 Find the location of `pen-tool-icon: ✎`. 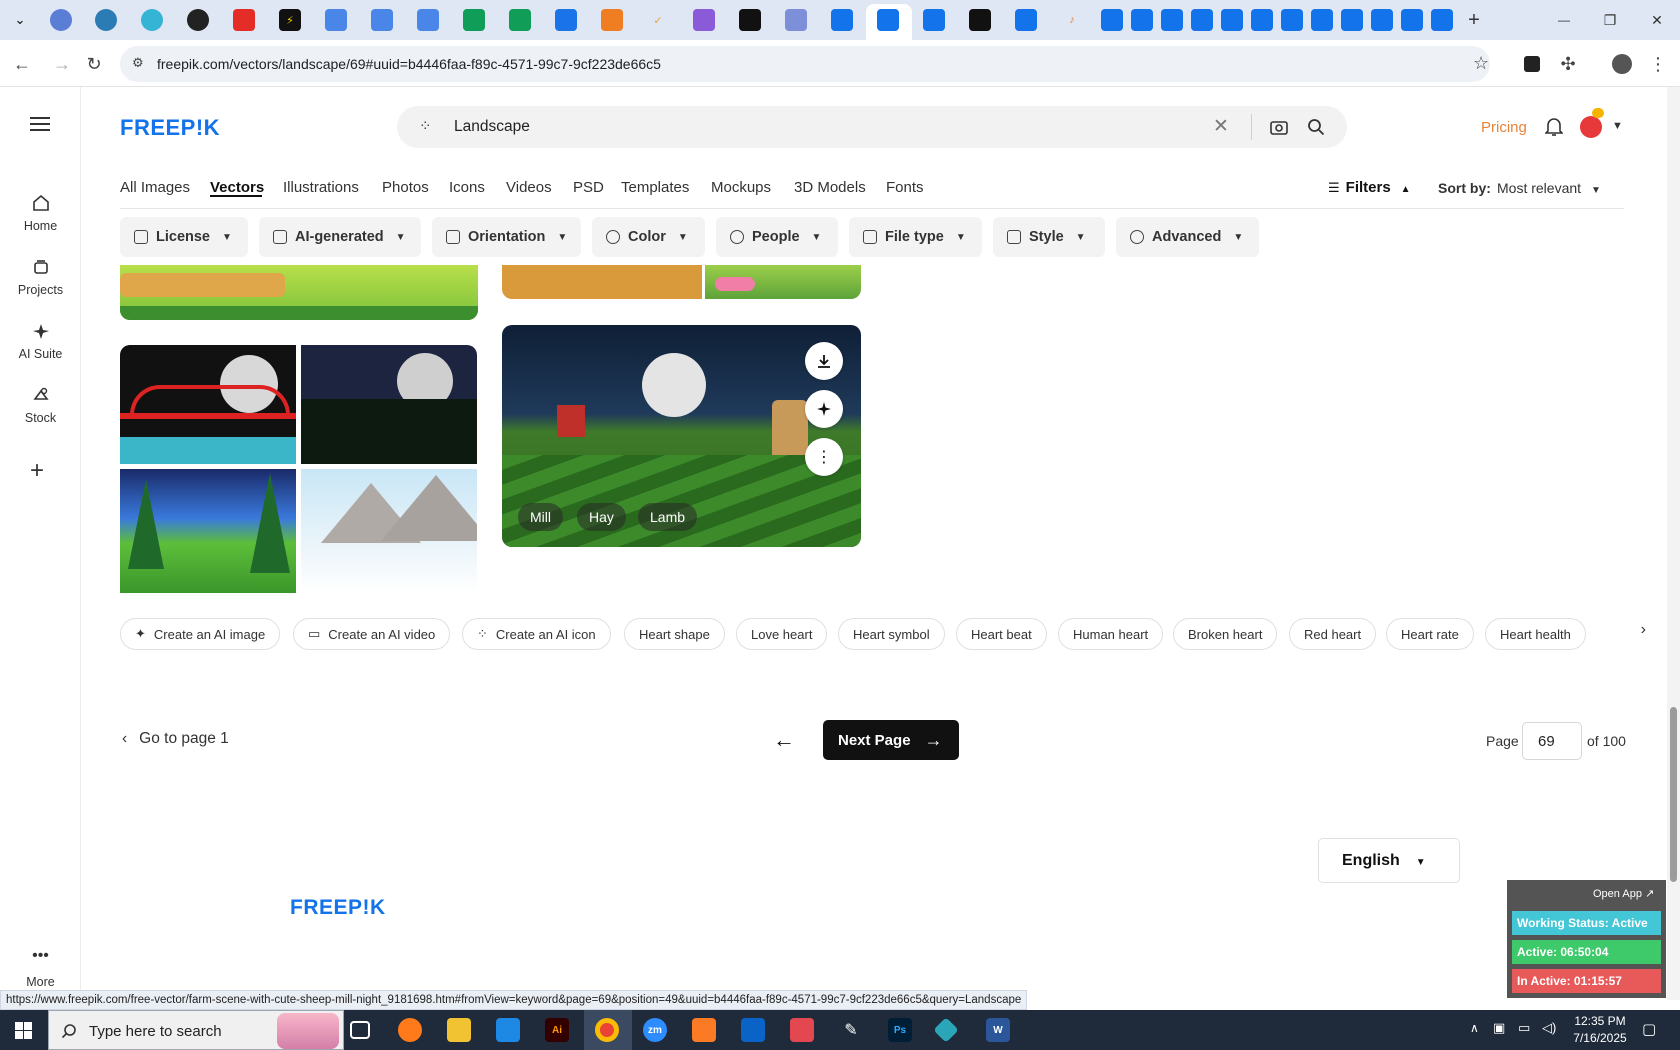

pen-tool-icon: ✎ is located at coordinates (851, 1030).